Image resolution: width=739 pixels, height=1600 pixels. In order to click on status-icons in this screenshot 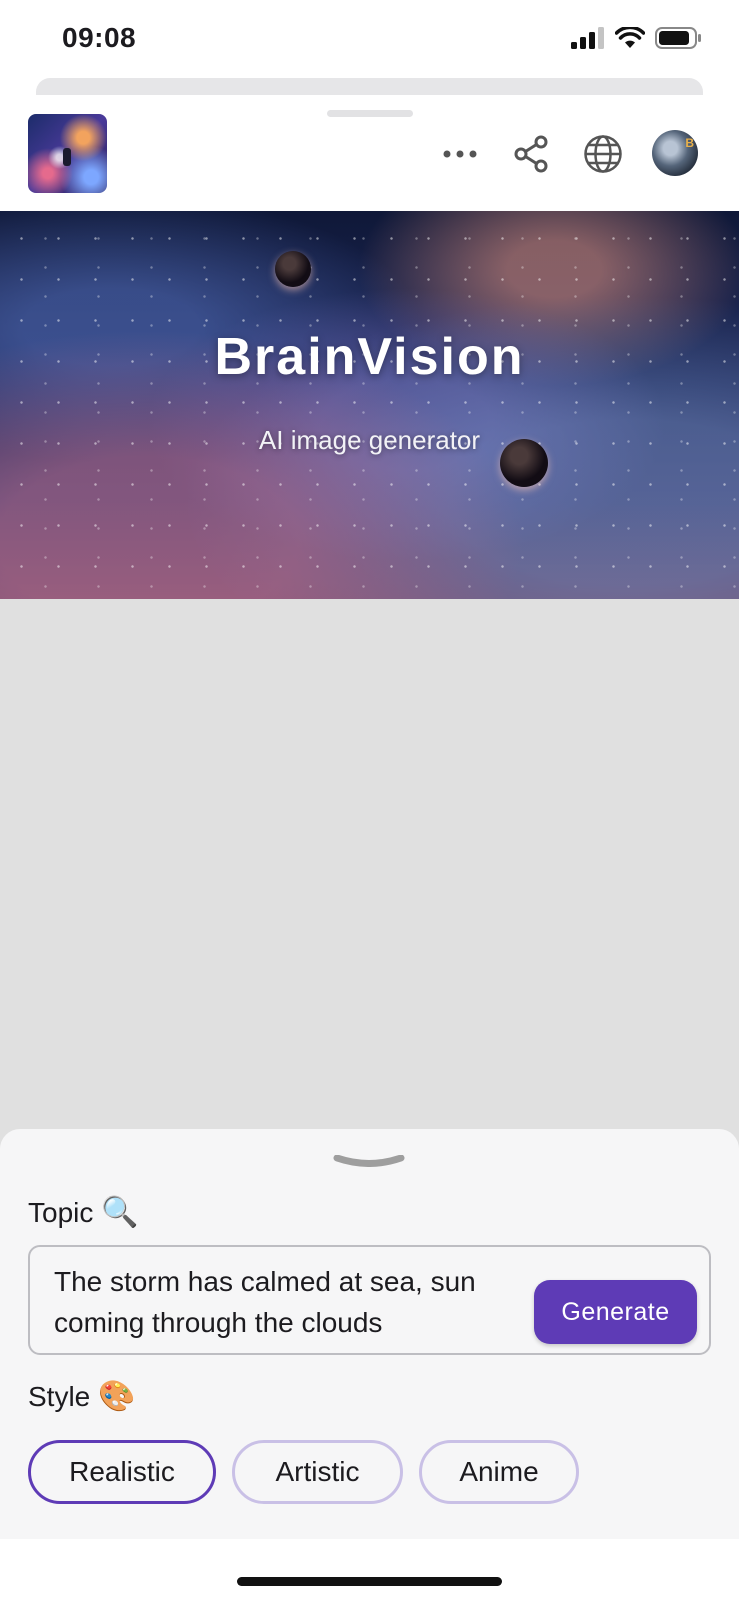, I will do `click(637, 38)`.